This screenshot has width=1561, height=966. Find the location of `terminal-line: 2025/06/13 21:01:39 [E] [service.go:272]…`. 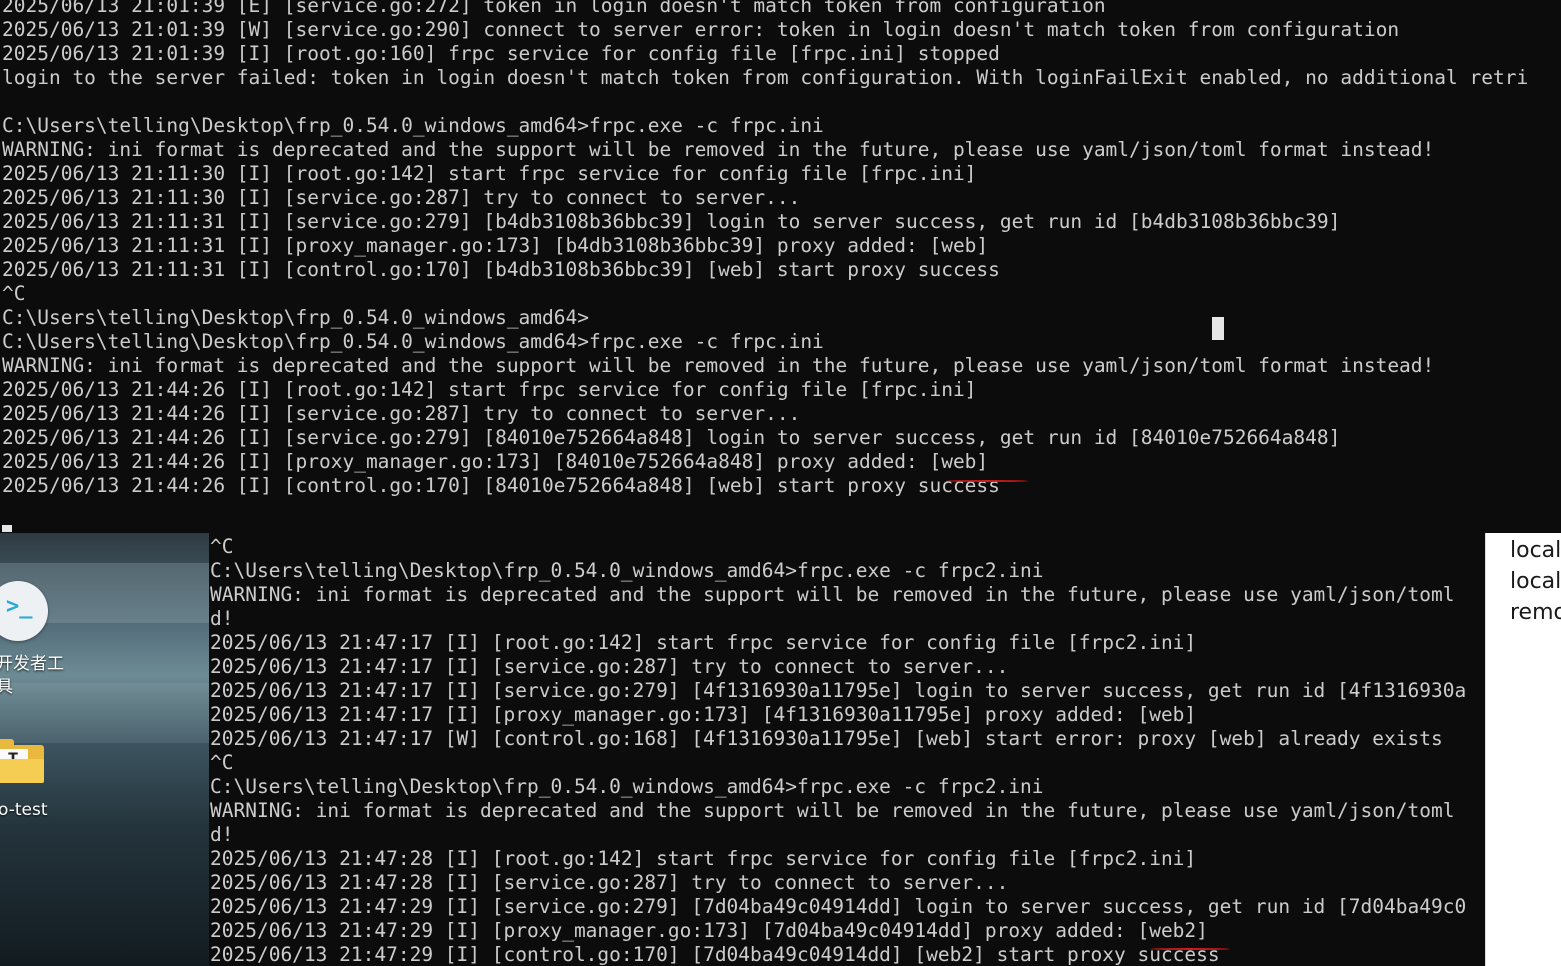

terminal-line: 2025/06/13 21:01:39 [E] [service.go:272]… is located at coordinates (554, 8).